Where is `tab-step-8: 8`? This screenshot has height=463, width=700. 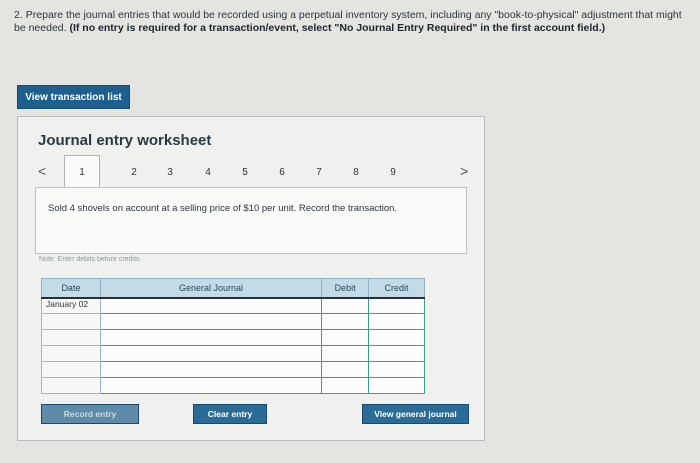
tab-step-8: 8 is located at coordinates (356, 172).